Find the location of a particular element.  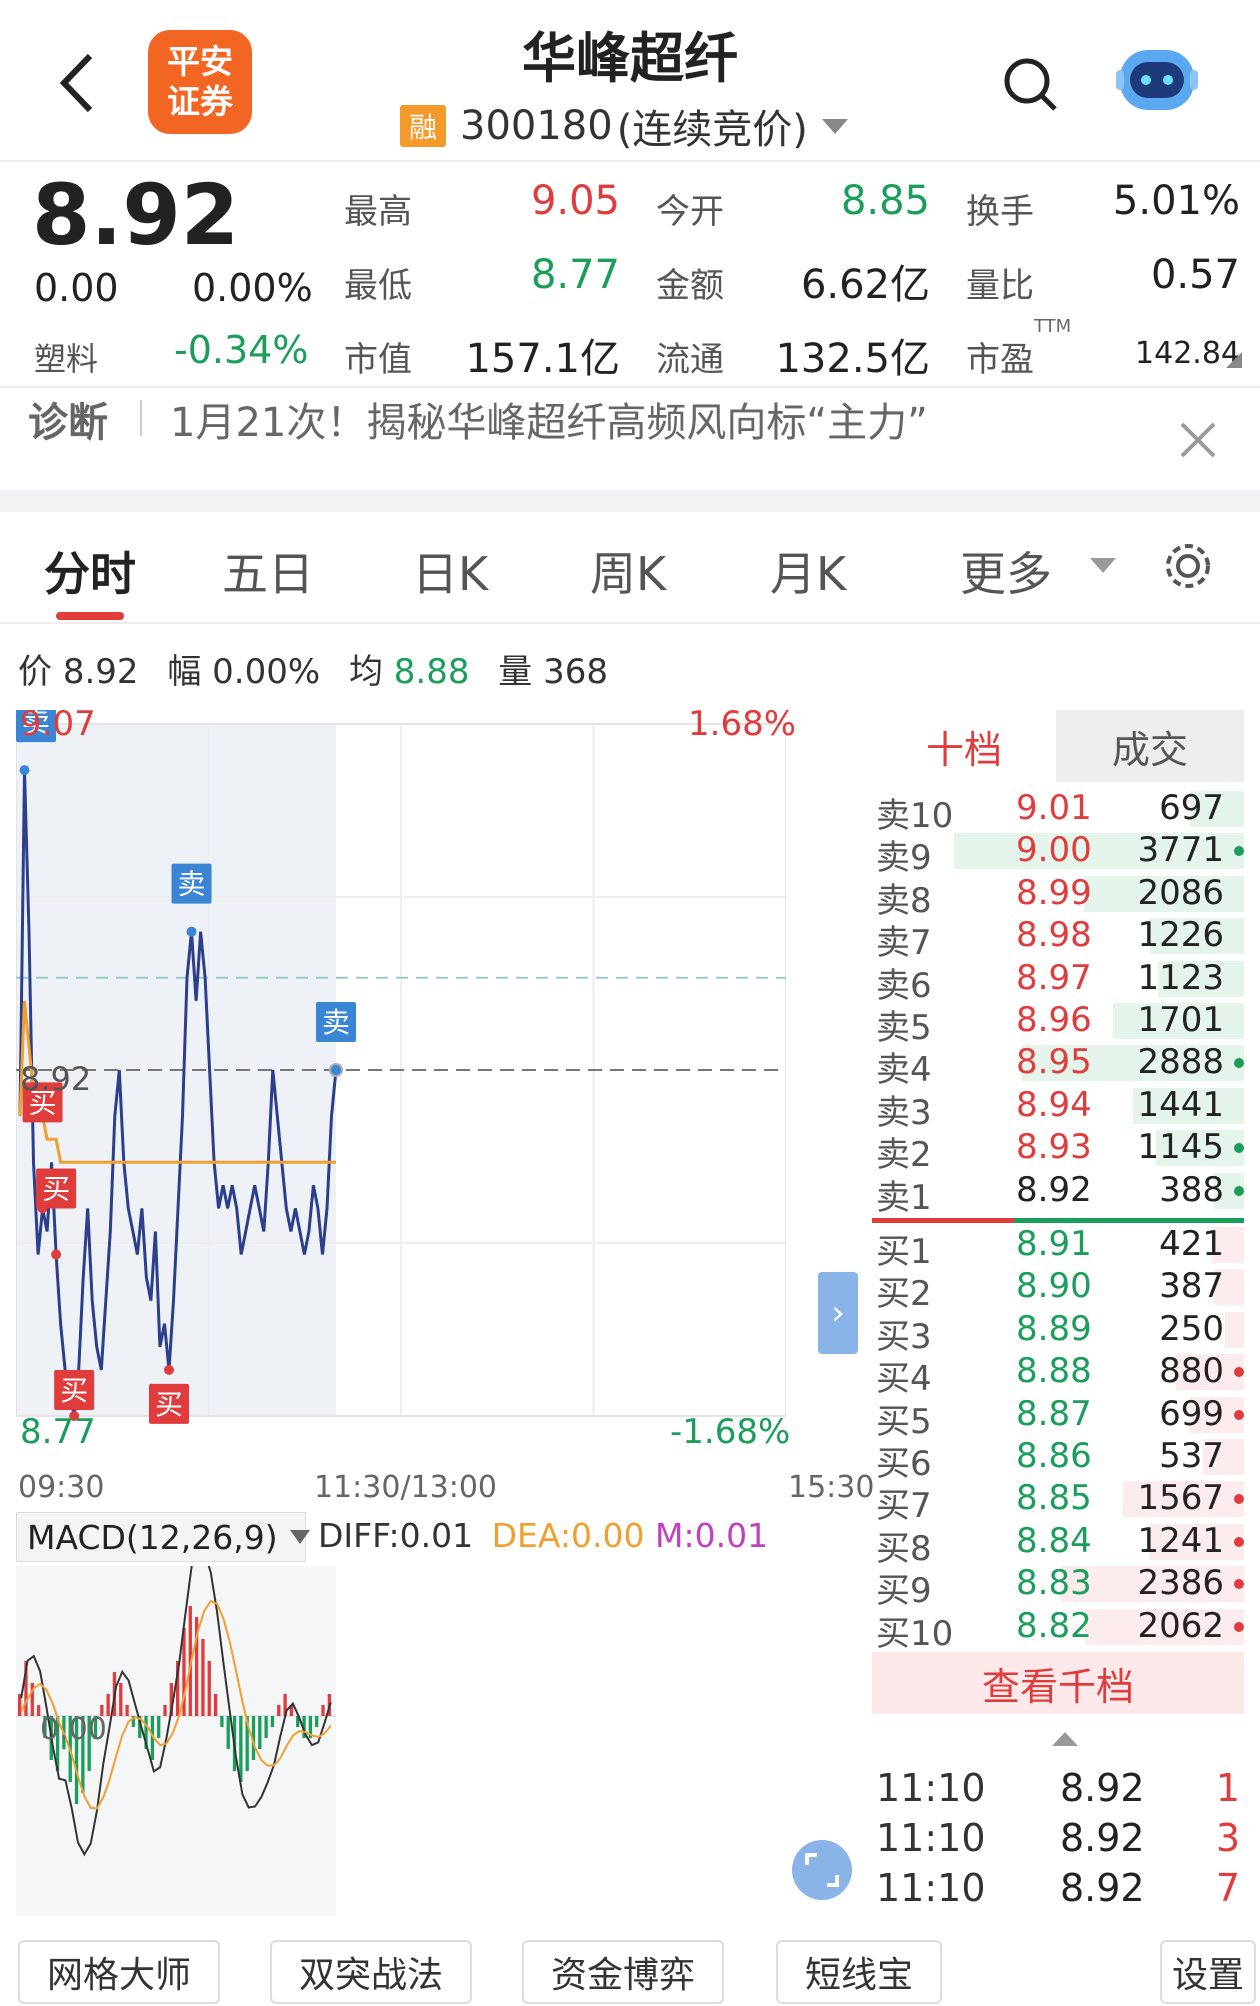

bid-level-0: 买1 8.91 421 is located at coordinates (1059, 1248).